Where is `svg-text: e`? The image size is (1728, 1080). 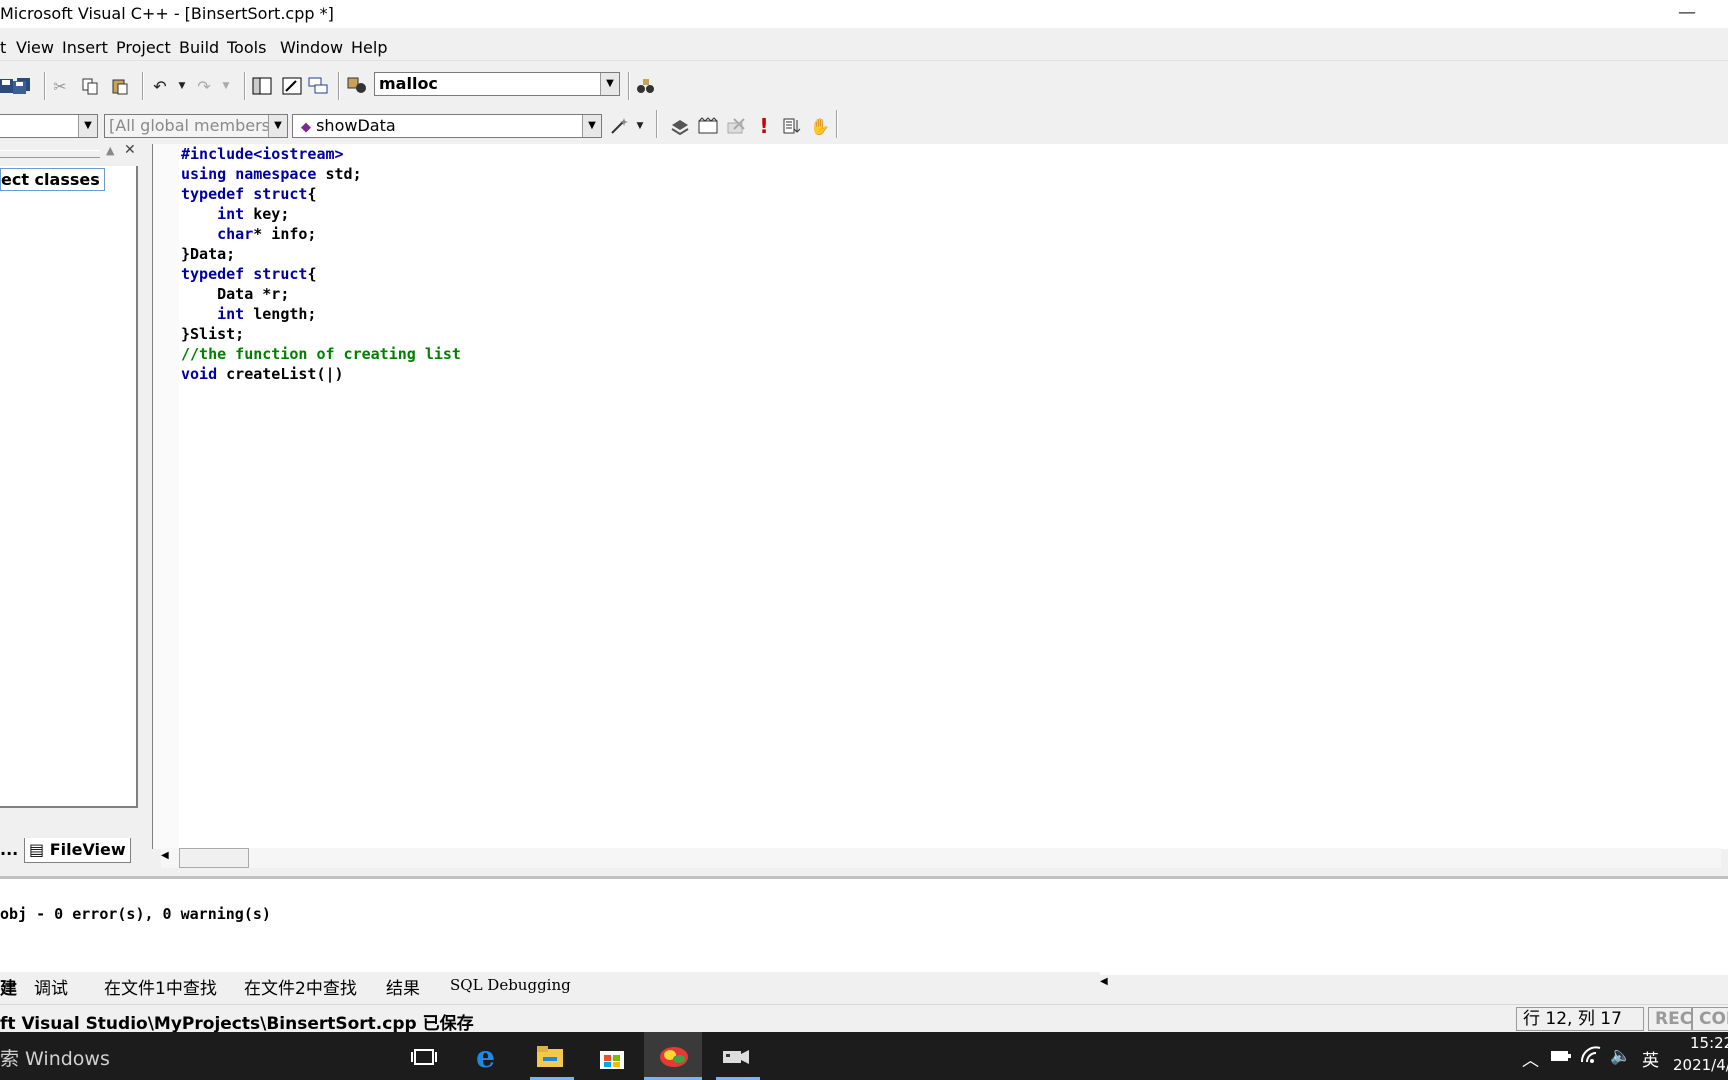
svg-text: e is located at coordinates (485, 1057).